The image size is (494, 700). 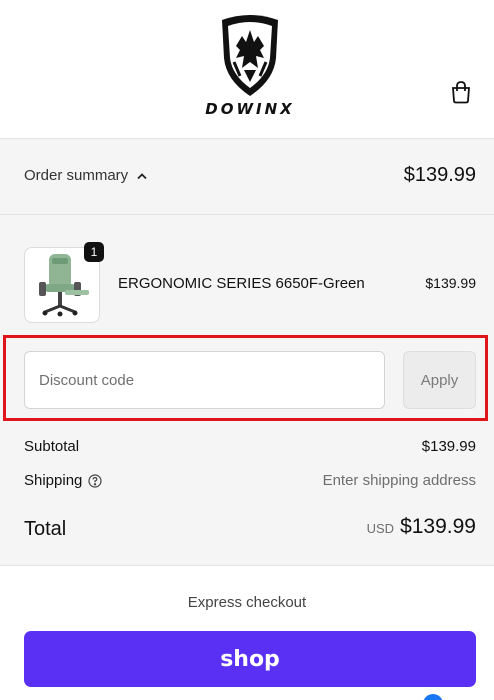 What do you see at coordinates (247, 177) in the screenshot?
I see `order-summary-bar: Order summary $139.99` at bounding box center [247, 177].